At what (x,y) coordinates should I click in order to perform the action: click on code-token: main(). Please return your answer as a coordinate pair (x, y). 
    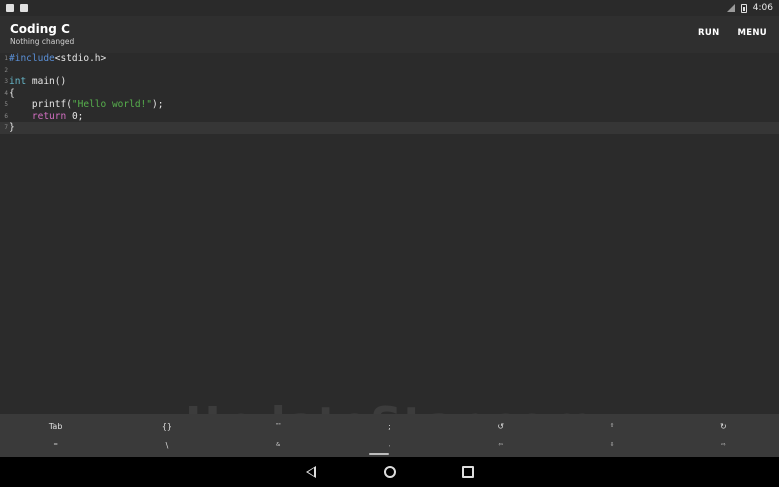
    Looking at the image, I should click on (46, 81).